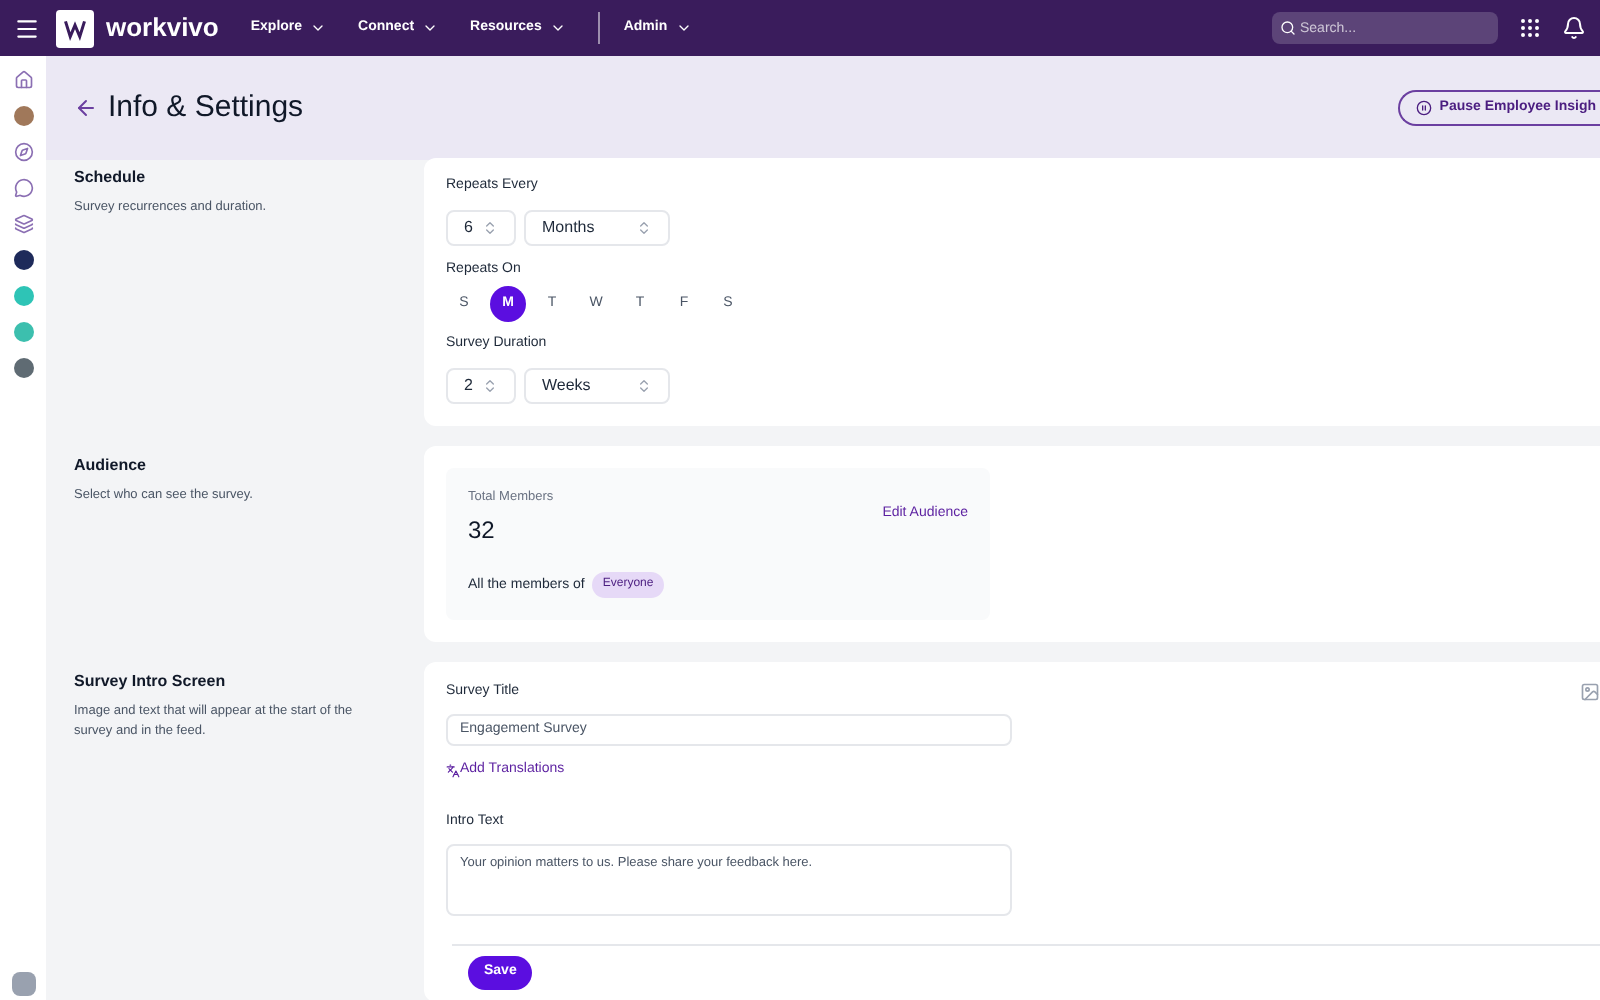 The width and height of the screenshot is (1600, 1000). I want to click on section-title: Schedule, so click(111, 178).